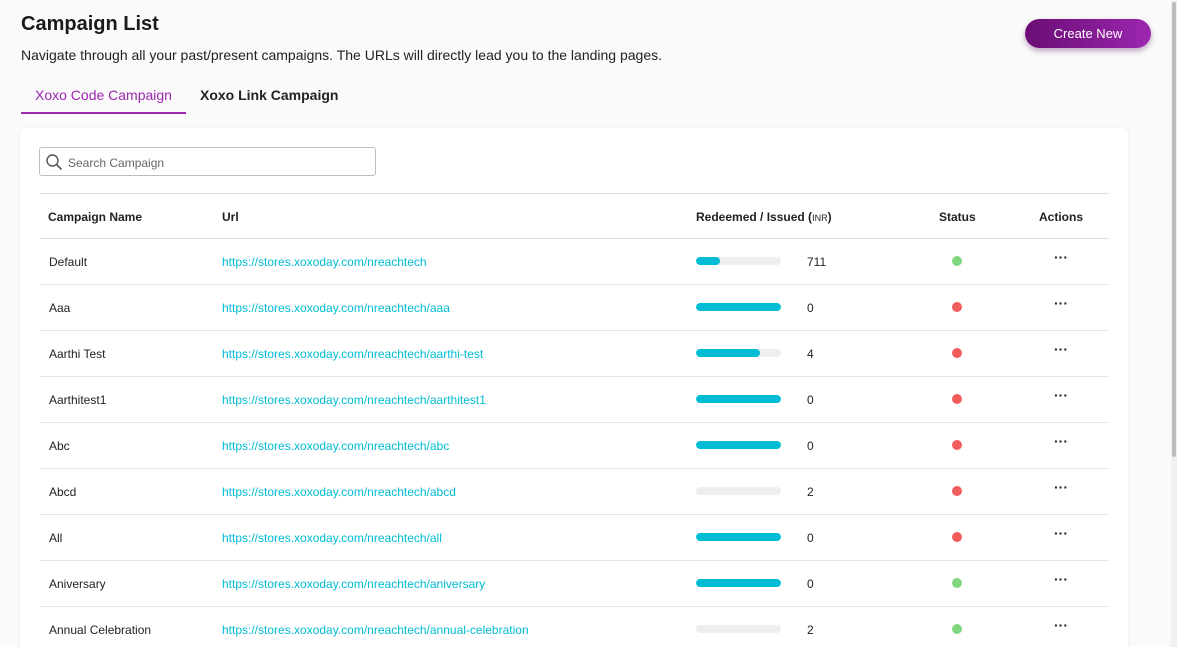 This screenshot has width=1177, height=647. I want to click on page-title: Campaign List, so click(90, 24).